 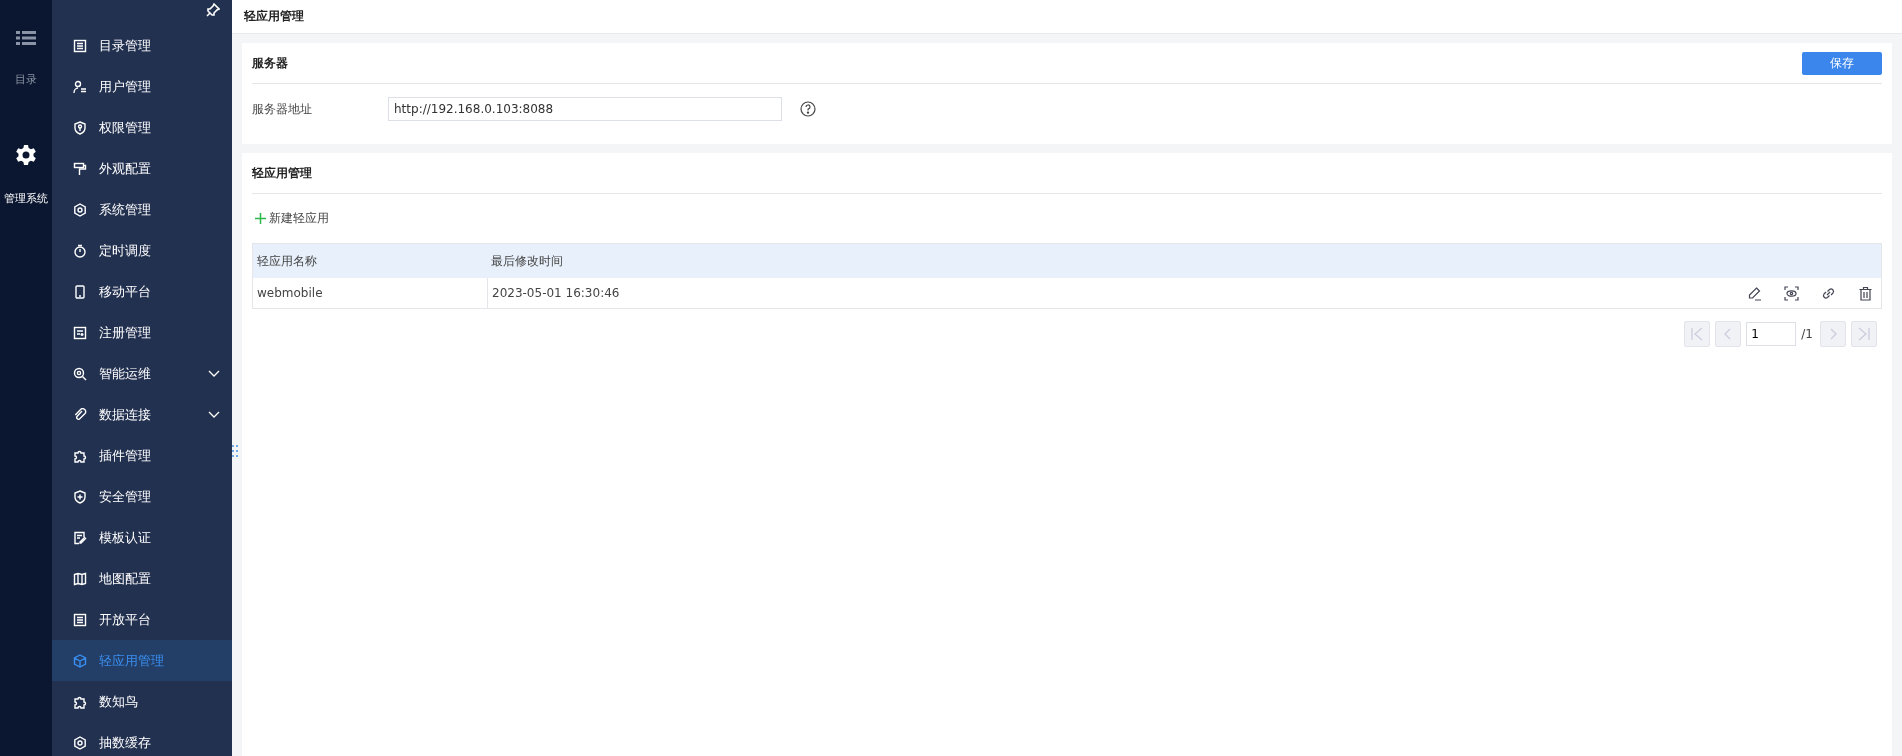 What do you see at coordinates (80, 127) in the screenshot?
I see `shield-key-icon` at bounding box center [80, 127].